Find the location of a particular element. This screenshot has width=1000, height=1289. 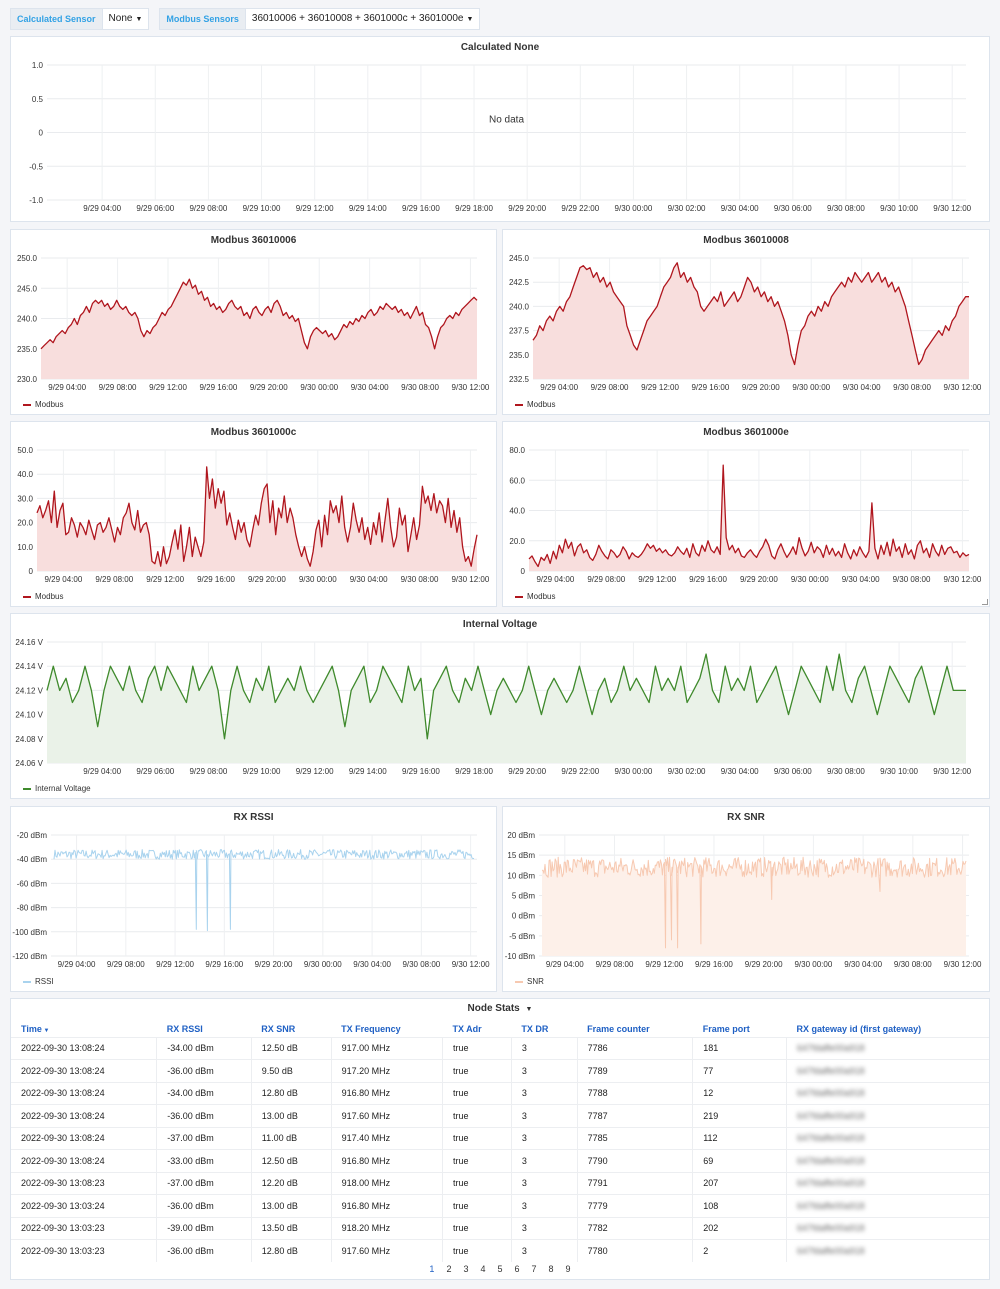

page-link: 1 is located at coordinates (431, 1269).